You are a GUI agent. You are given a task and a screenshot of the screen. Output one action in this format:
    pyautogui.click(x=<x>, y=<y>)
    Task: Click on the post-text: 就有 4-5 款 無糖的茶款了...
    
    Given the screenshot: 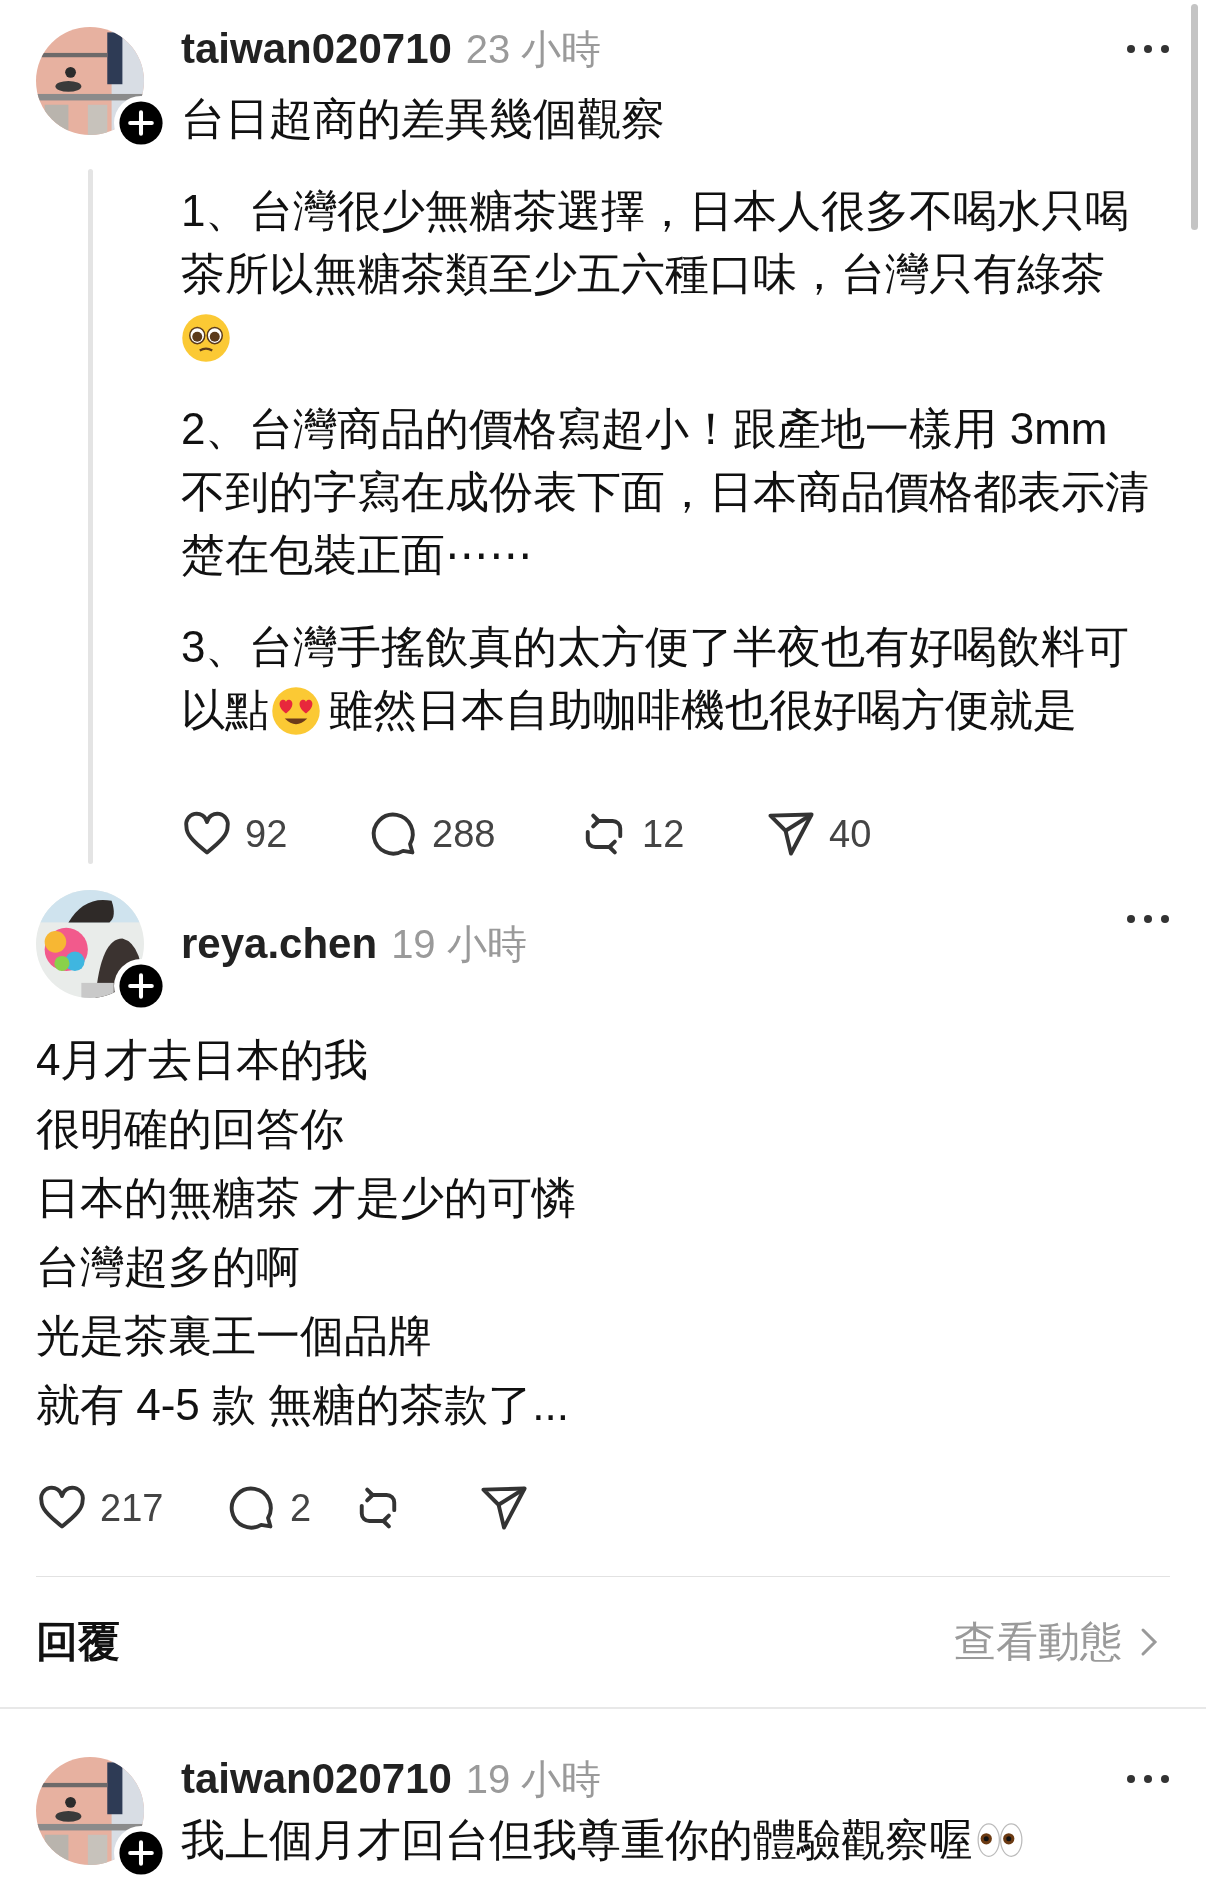 What is the action you would take?
    pyautogui.click(x=302, y=1405)
    